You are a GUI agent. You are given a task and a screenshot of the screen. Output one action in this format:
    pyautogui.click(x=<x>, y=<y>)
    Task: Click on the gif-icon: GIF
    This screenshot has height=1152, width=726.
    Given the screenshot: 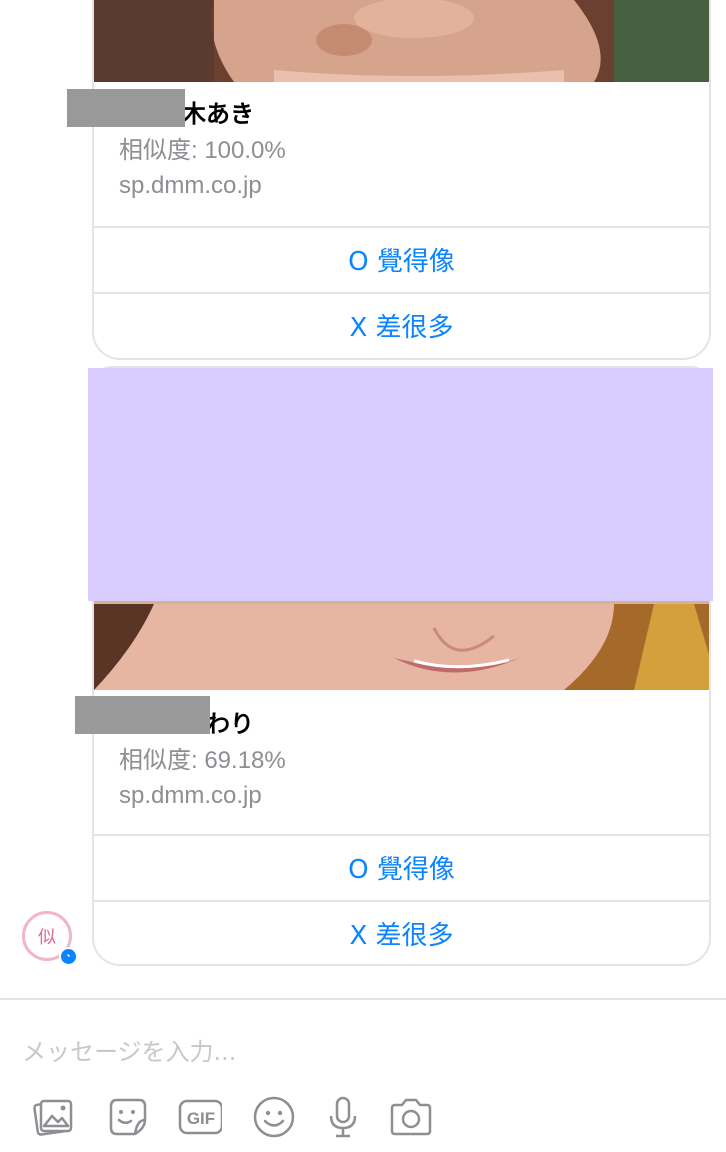 What is the action you would take?
    pyautogui.click(x=199, y=1117)
    